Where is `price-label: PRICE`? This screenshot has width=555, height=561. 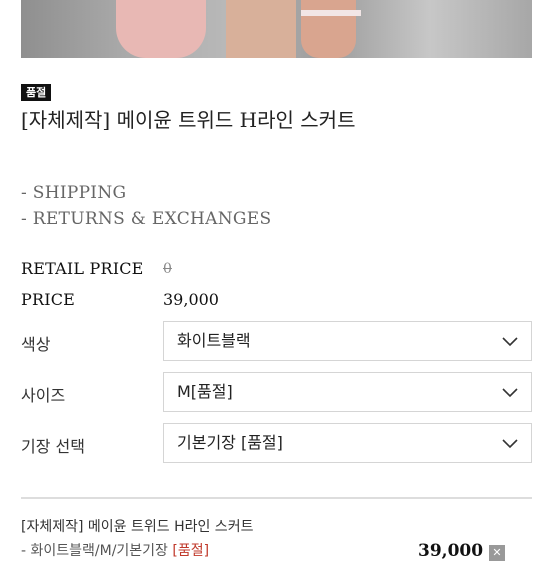
price-label: PRICE is located at coordinates (48, 299).